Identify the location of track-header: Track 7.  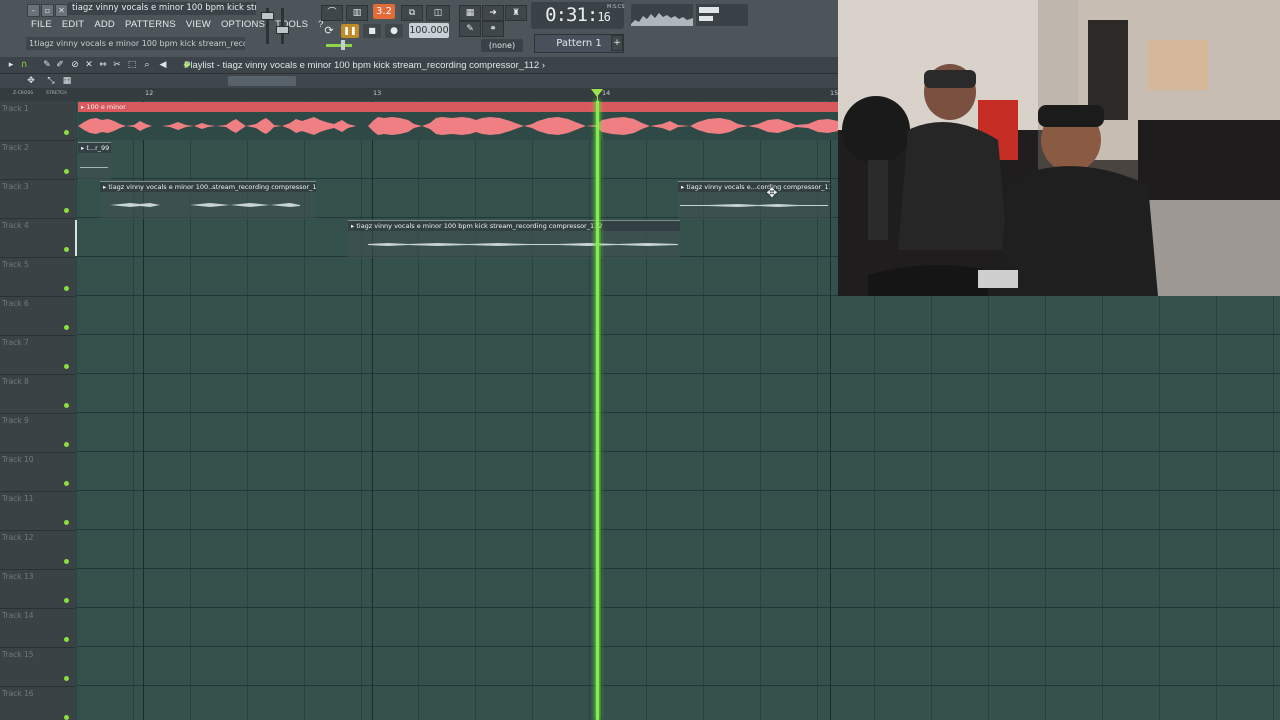
(37, 355).